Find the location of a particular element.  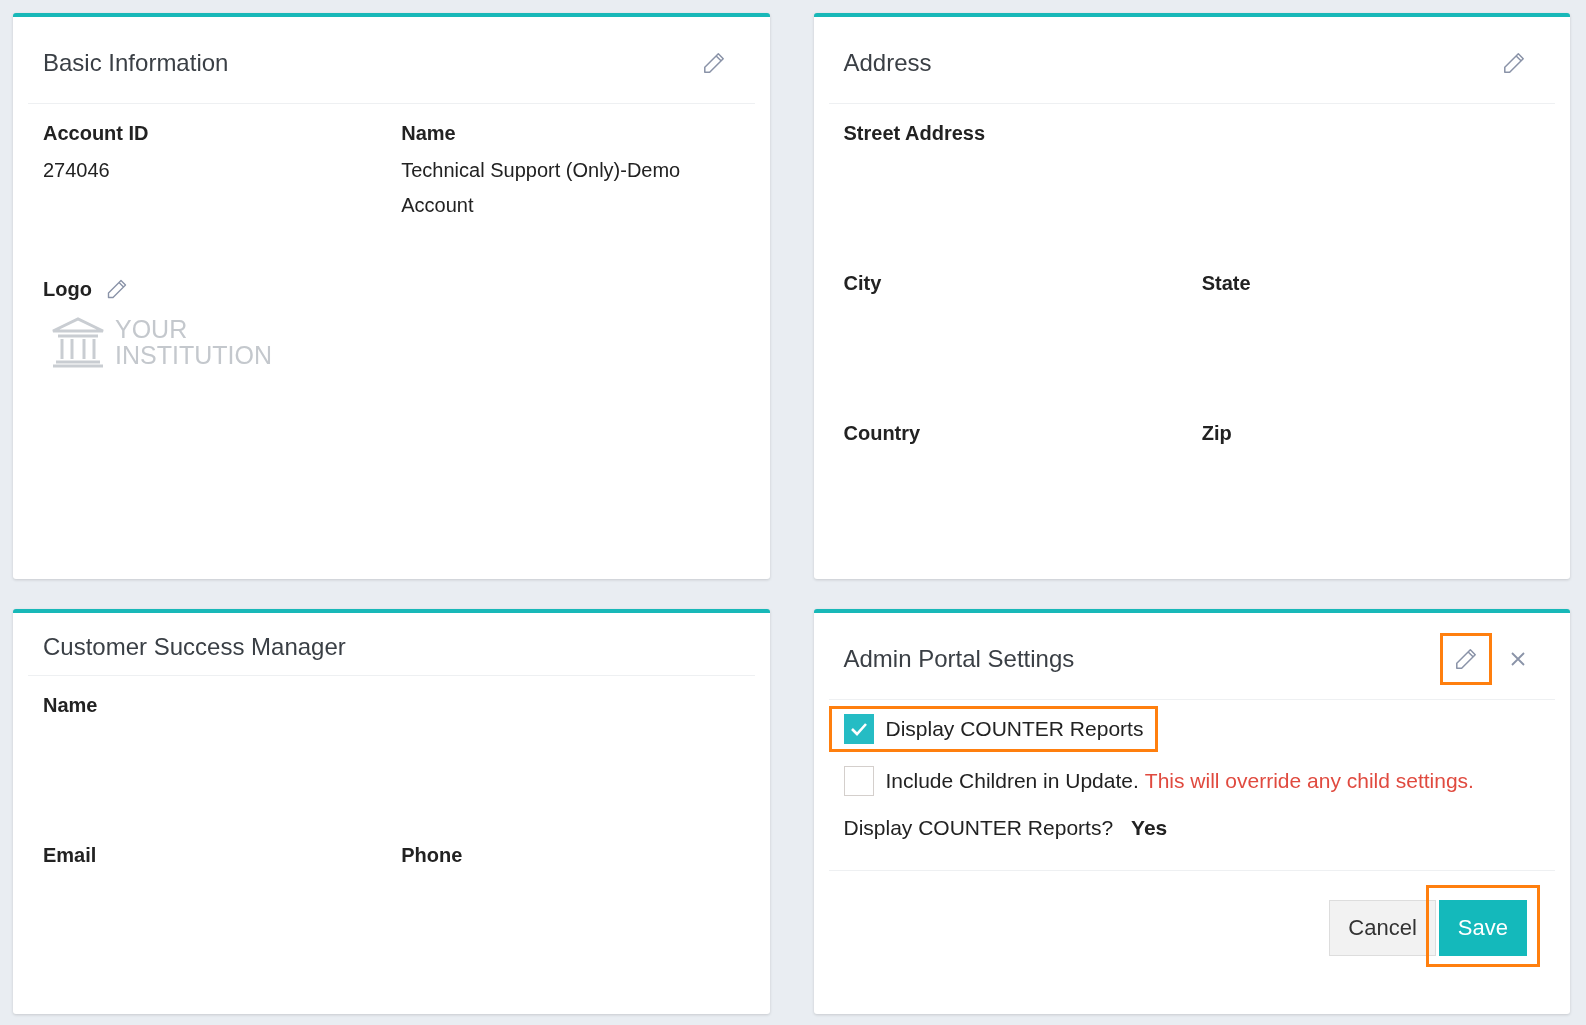

check-icon is located at coordinates (858, 729).